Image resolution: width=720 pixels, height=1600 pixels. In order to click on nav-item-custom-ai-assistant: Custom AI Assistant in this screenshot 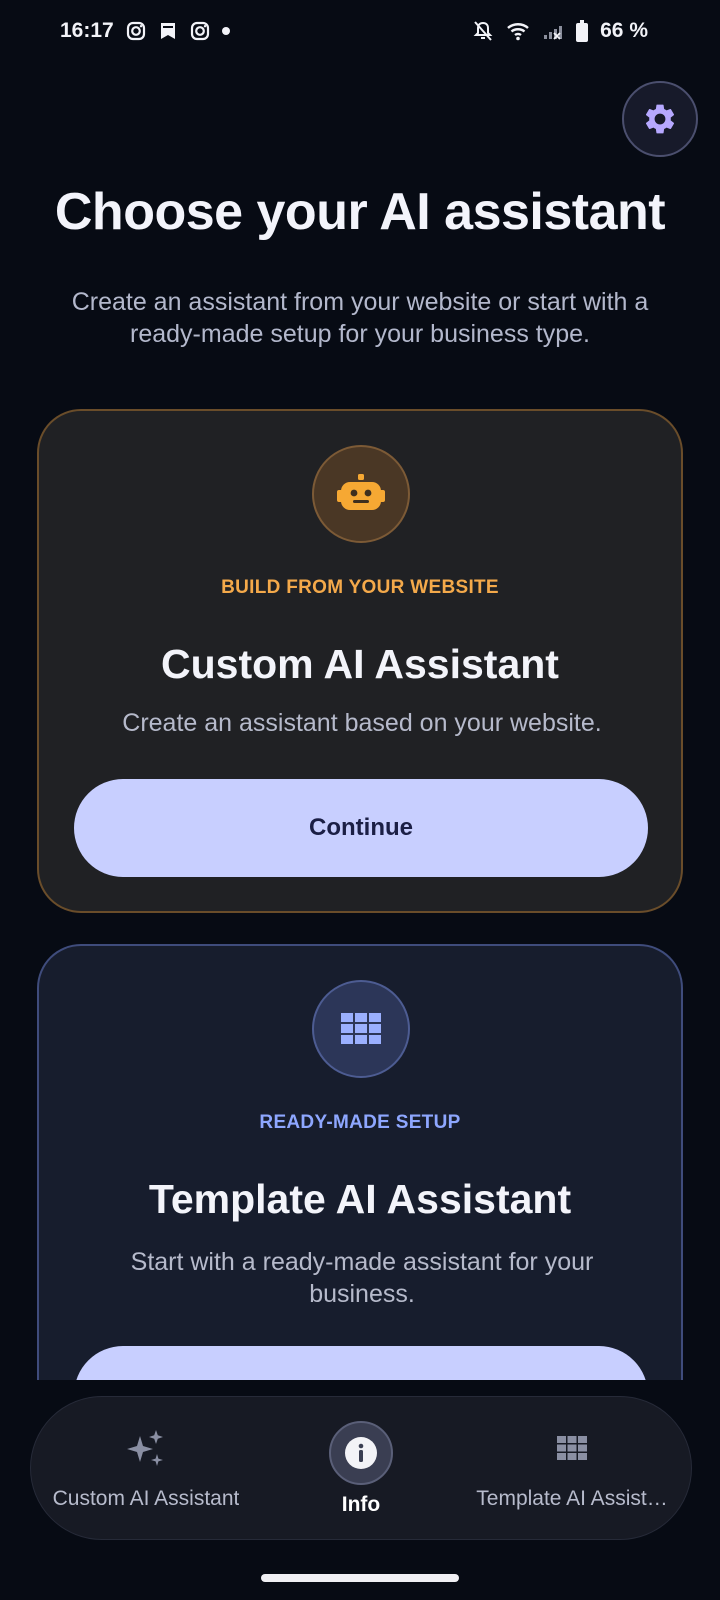, I will do `click(146, 1469)`.